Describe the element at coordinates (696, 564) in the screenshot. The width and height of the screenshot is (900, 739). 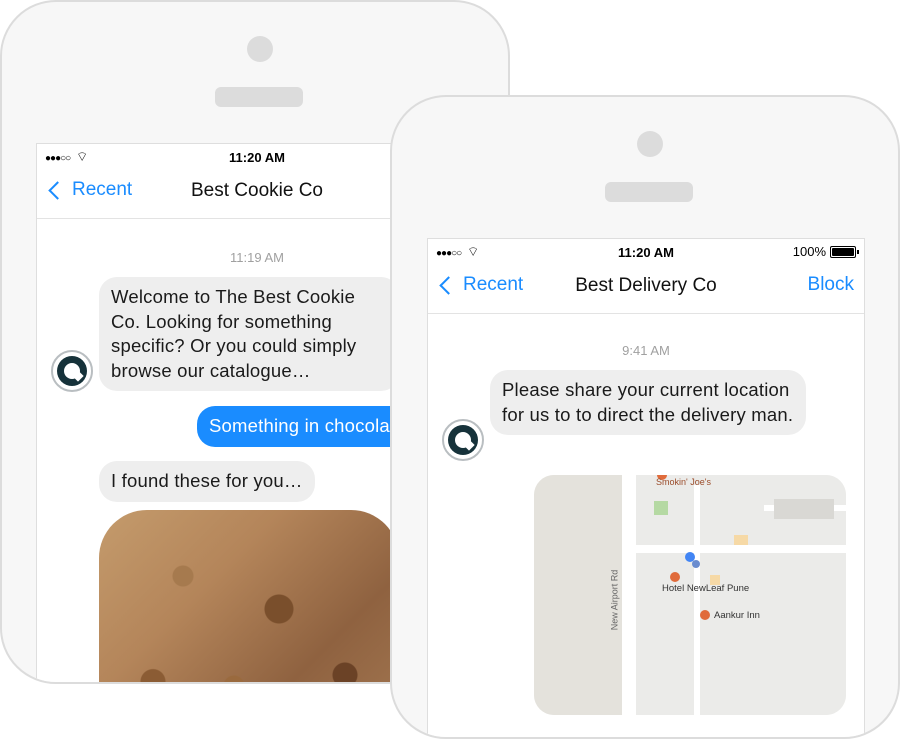
I see `hotel-pin-icon` at that location.